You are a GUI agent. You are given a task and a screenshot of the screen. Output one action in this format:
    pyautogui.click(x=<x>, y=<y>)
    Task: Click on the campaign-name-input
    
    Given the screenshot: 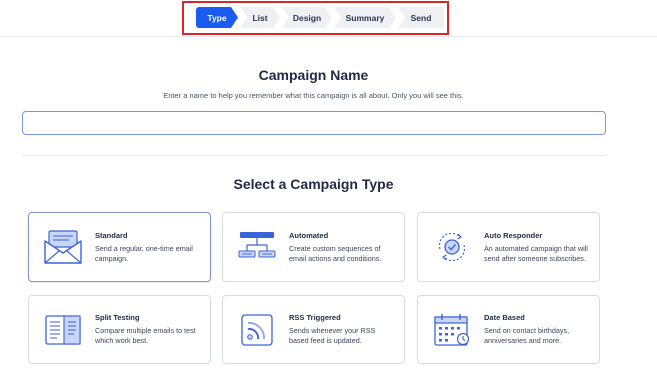 What is the action you would take?
    pyautogui.click(x=314, y=123)
    